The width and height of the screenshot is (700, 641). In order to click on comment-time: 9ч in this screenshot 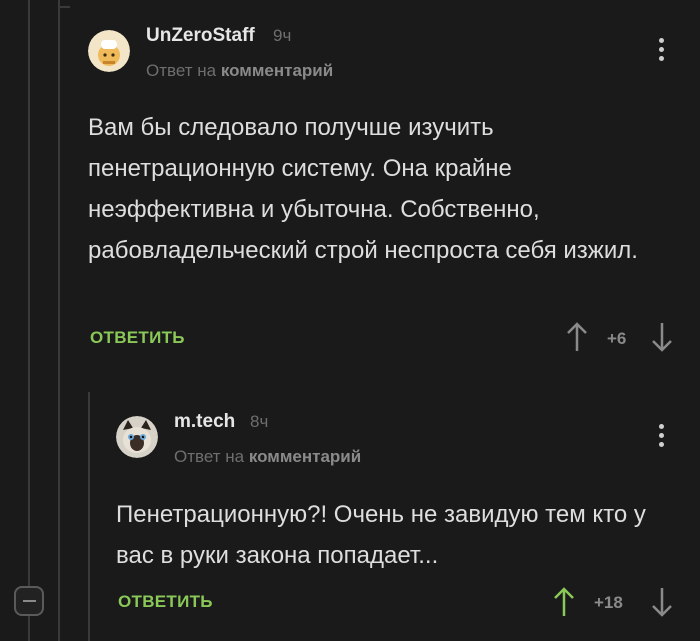, I will do `click(282, 35)`.